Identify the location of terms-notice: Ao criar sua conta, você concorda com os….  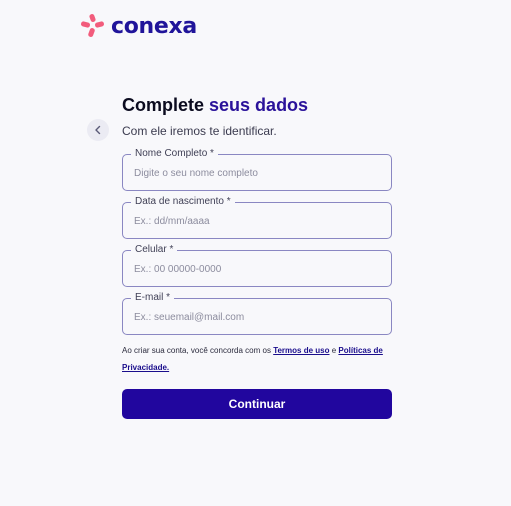
(258, 359).